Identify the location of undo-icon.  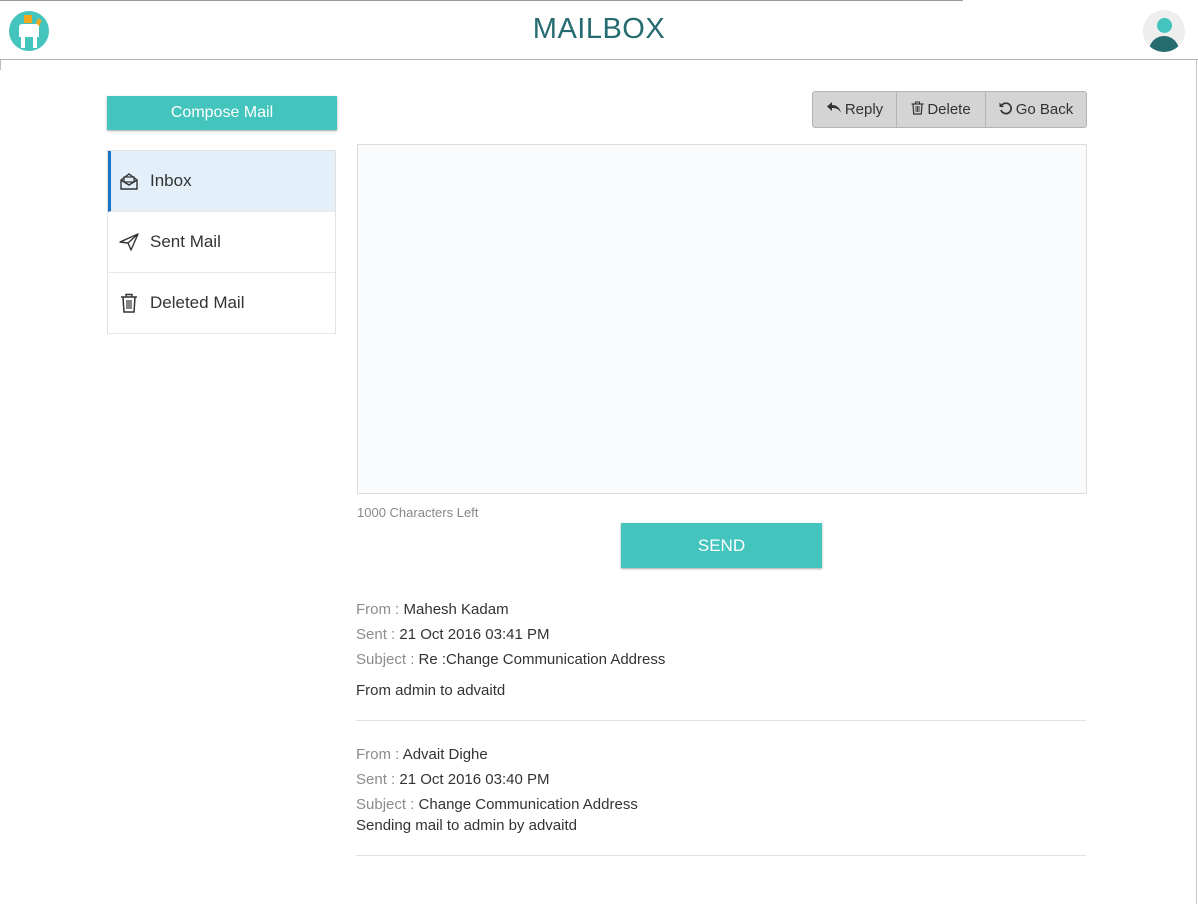
(1006, 110).